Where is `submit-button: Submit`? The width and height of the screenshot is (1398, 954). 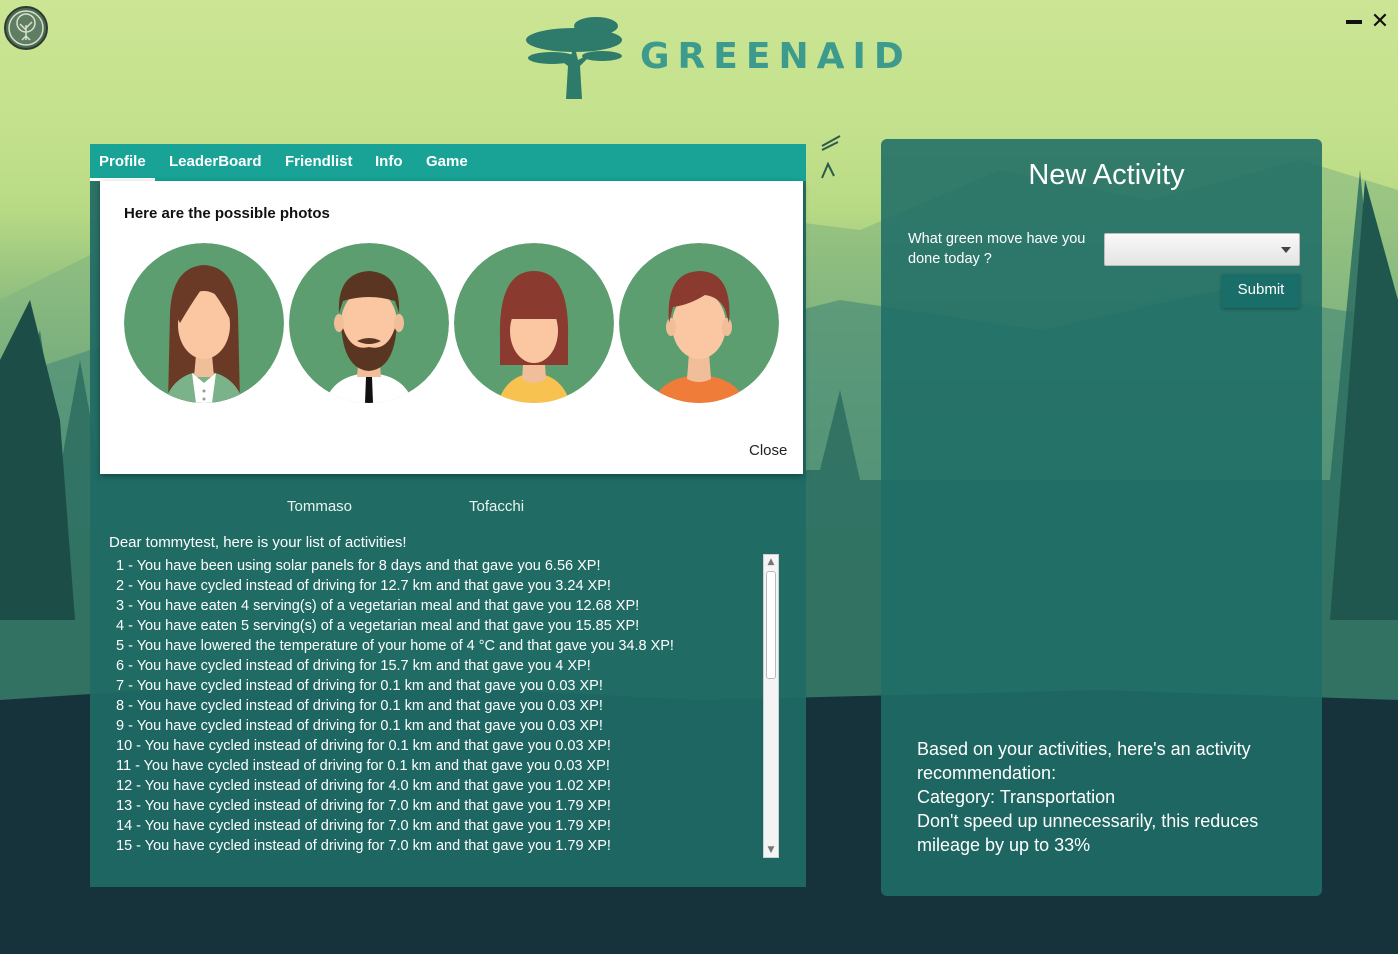 submit-button: Submit is located at coordinates (1261, 291).